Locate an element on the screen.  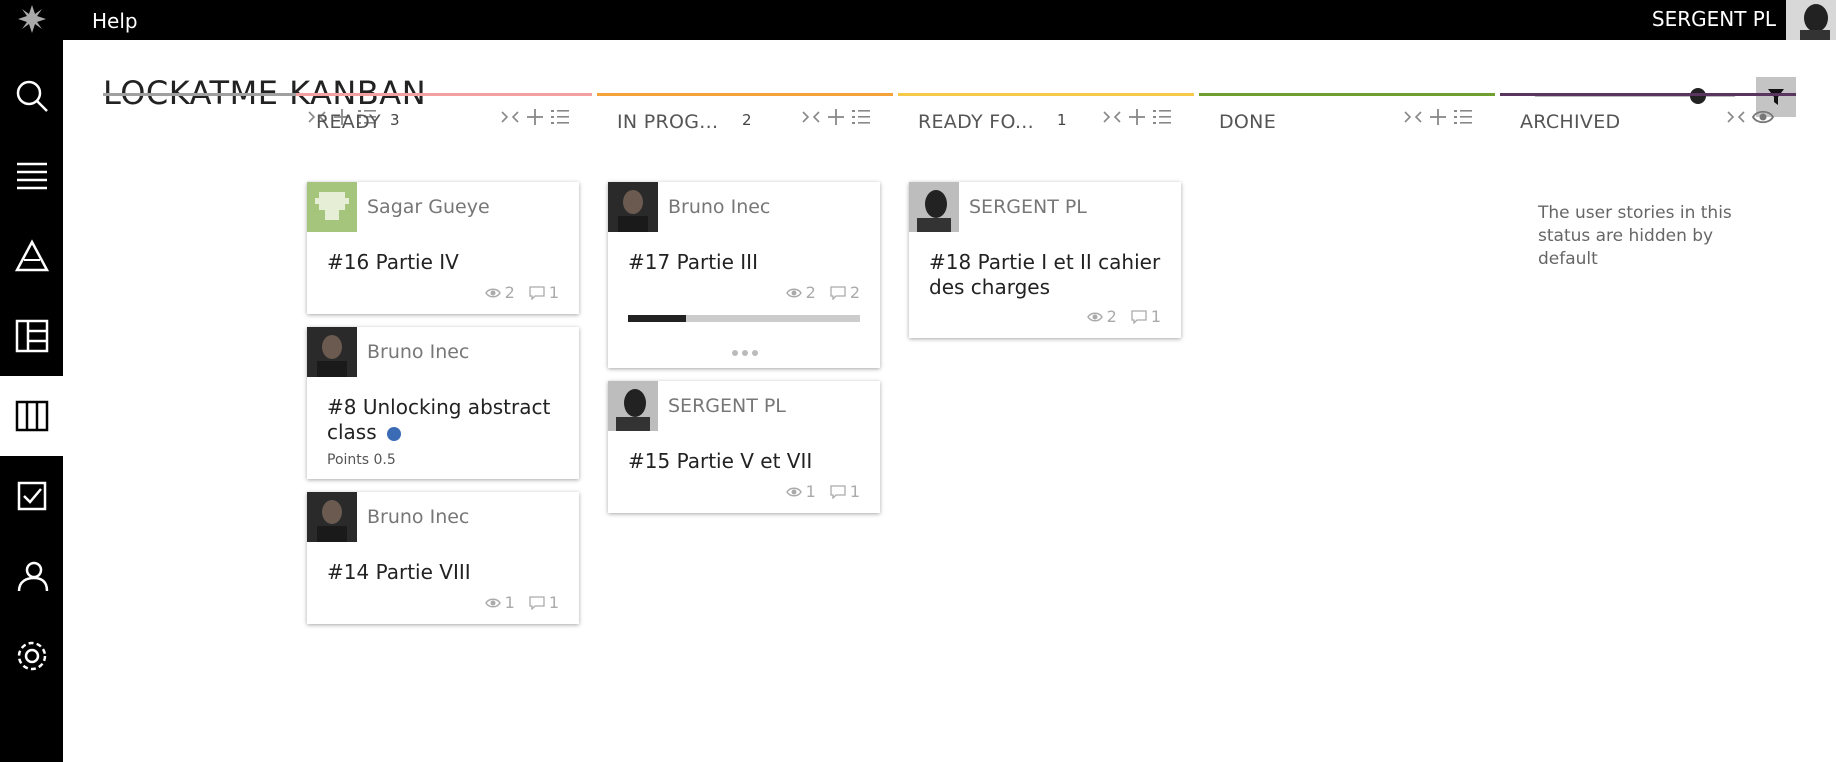
assignee-name: SERGENT PL is located at coordinates (1028, 207).